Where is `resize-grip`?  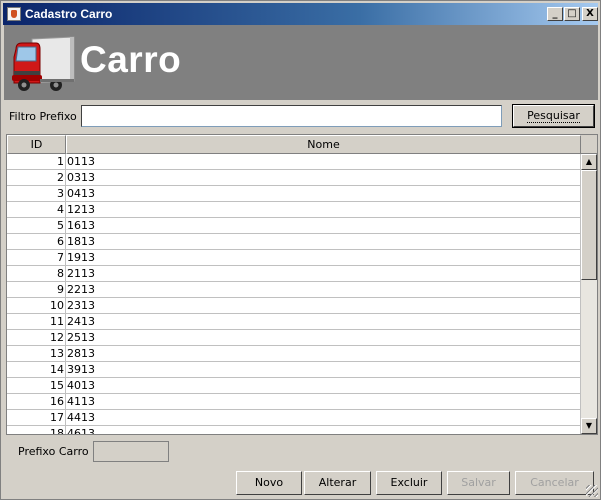
resize-grip is located at coordinates (592, 491).